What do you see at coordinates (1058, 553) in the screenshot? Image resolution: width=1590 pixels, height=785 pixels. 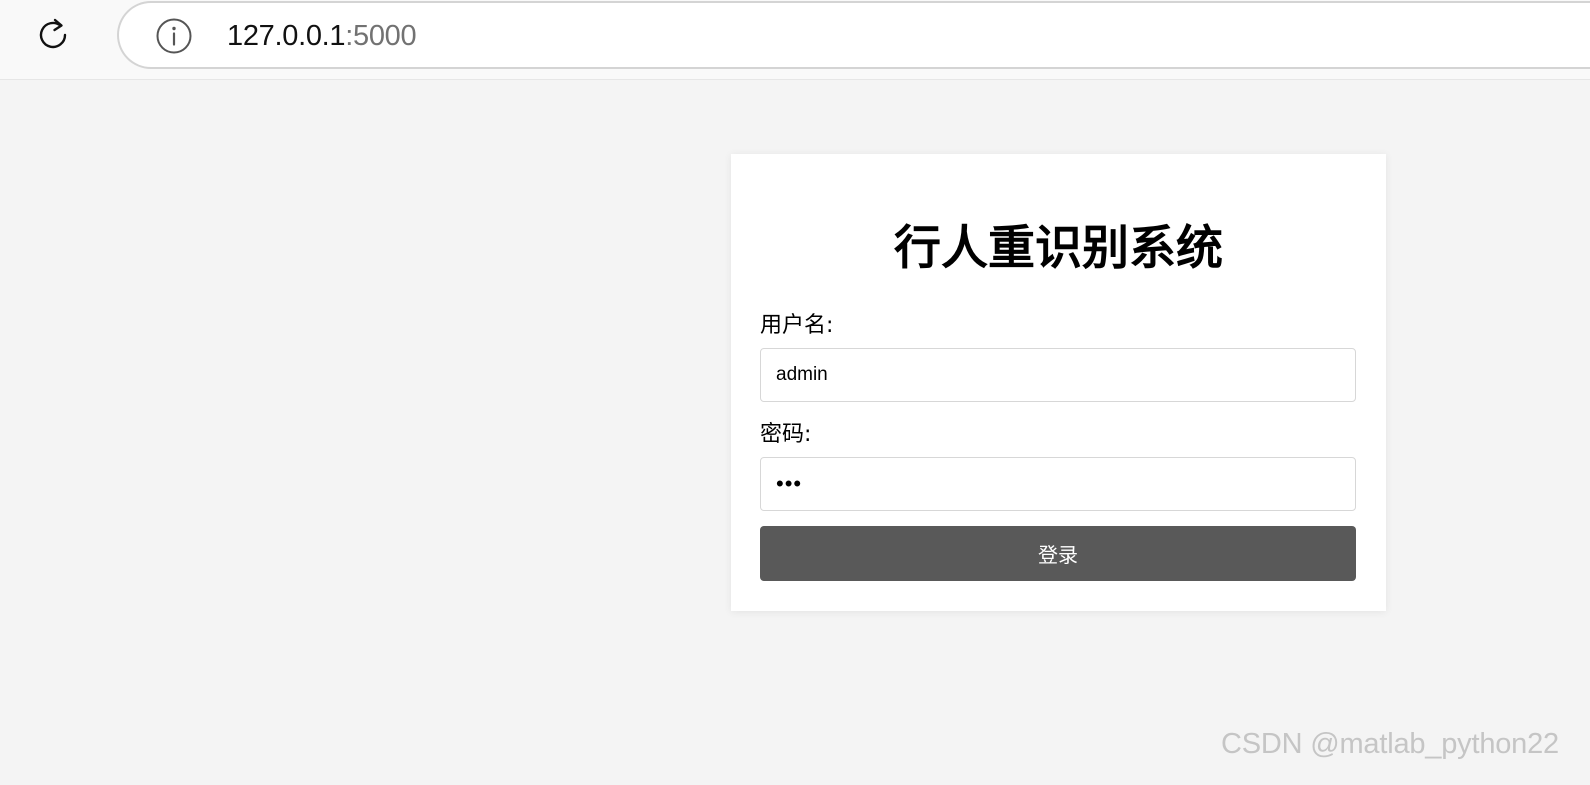 I see `login-button: 登录` at bounding box center [1058, 553].